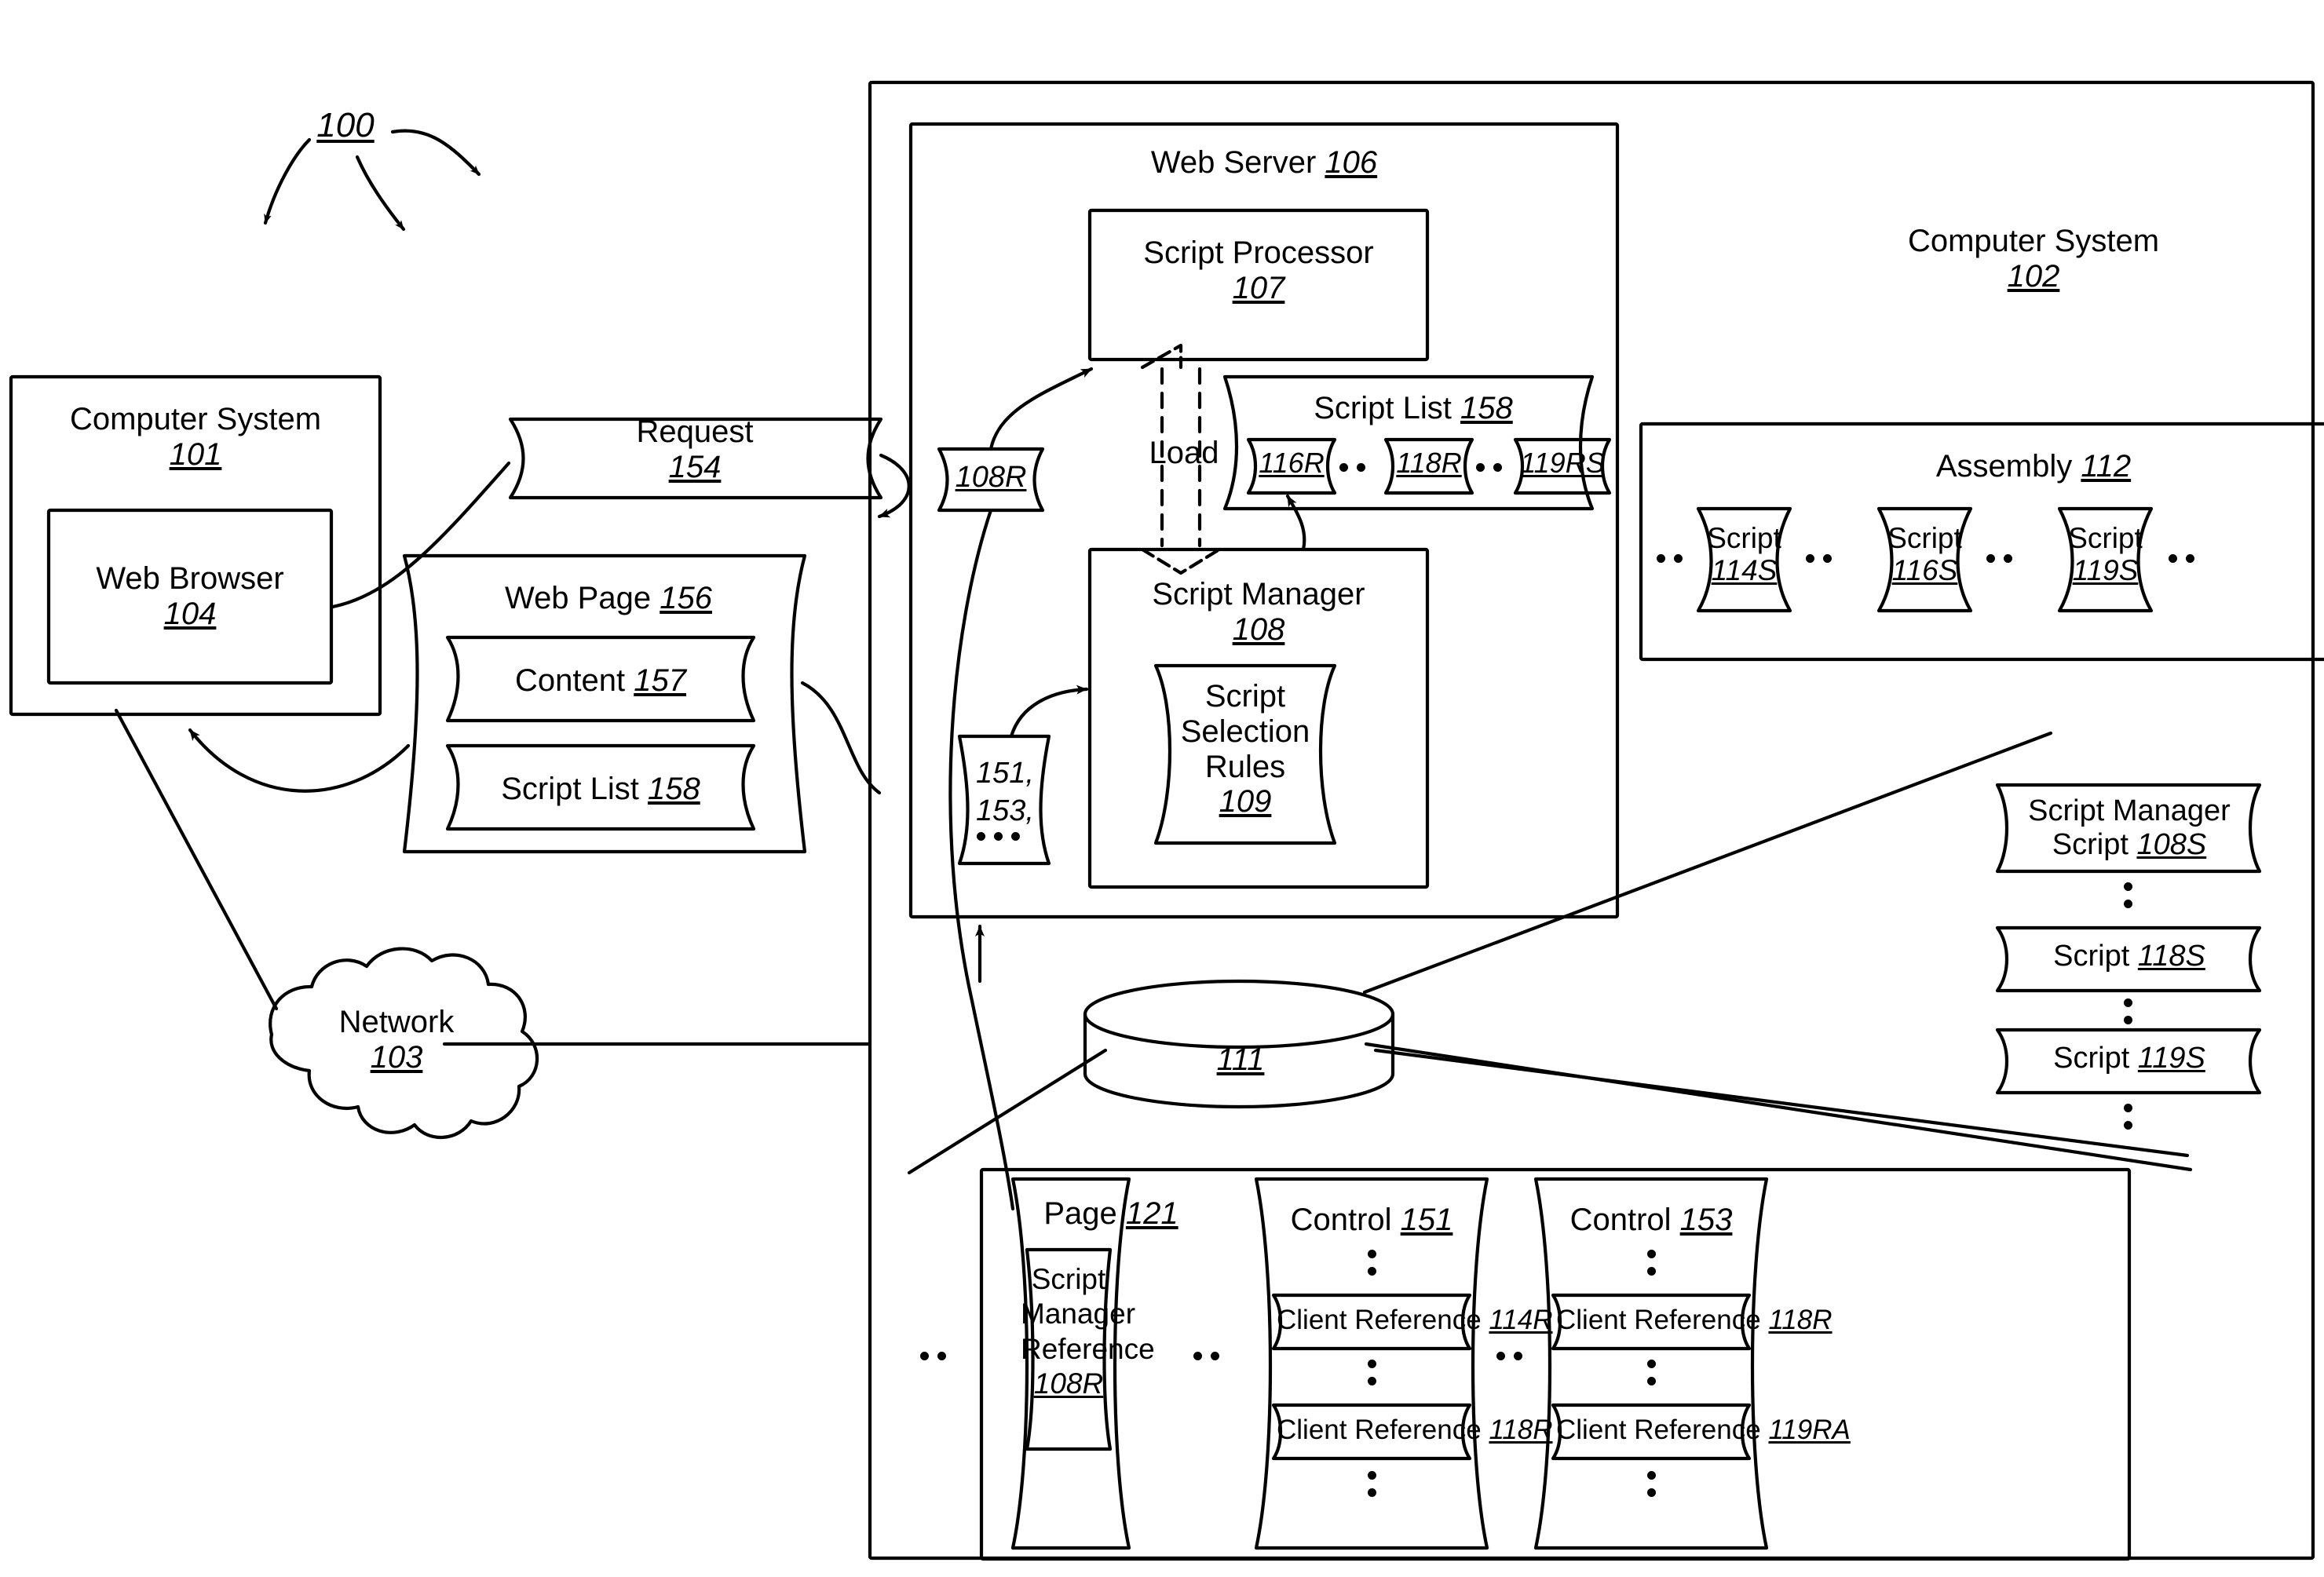 The width and height of the screenshot is (2324, 1577). Describe the element at coordinates (372, 181) in the screenshot. I see `figure-callout-arrows` at that location.